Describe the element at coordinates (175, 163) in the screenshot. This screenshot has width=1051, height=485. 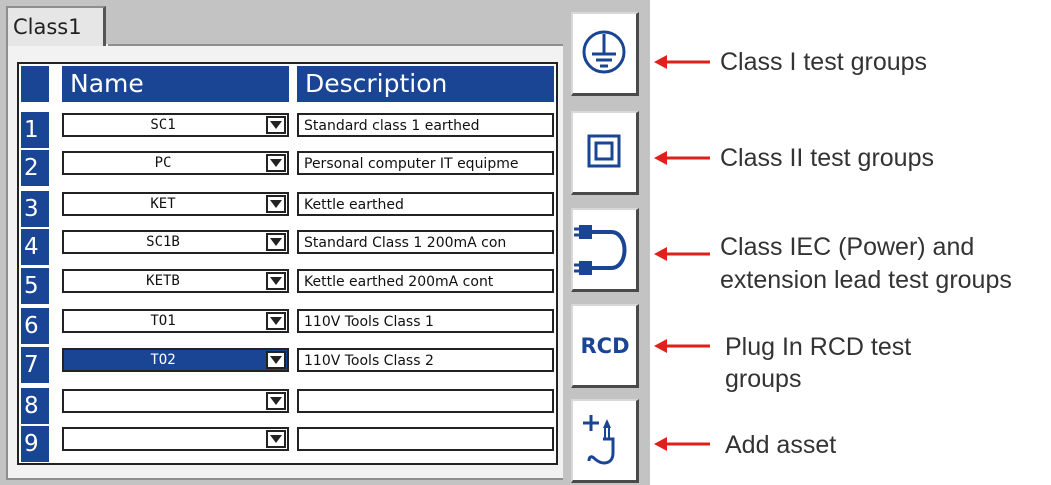
I see `name-select: PC` at that location.